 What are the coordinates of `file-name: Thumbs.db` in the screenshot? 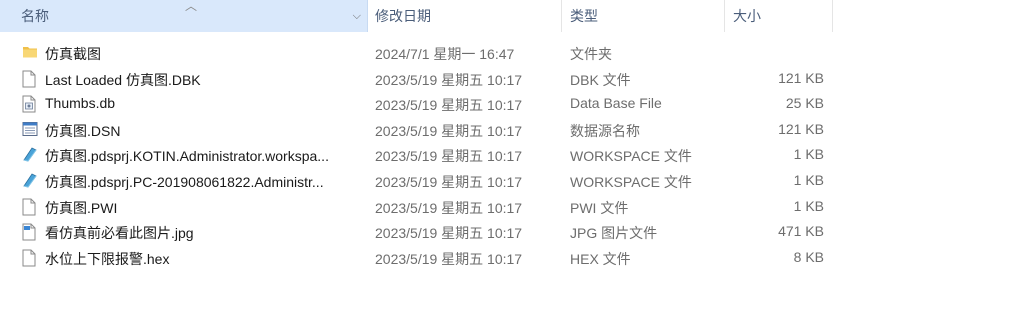 It's located at (80, 103).